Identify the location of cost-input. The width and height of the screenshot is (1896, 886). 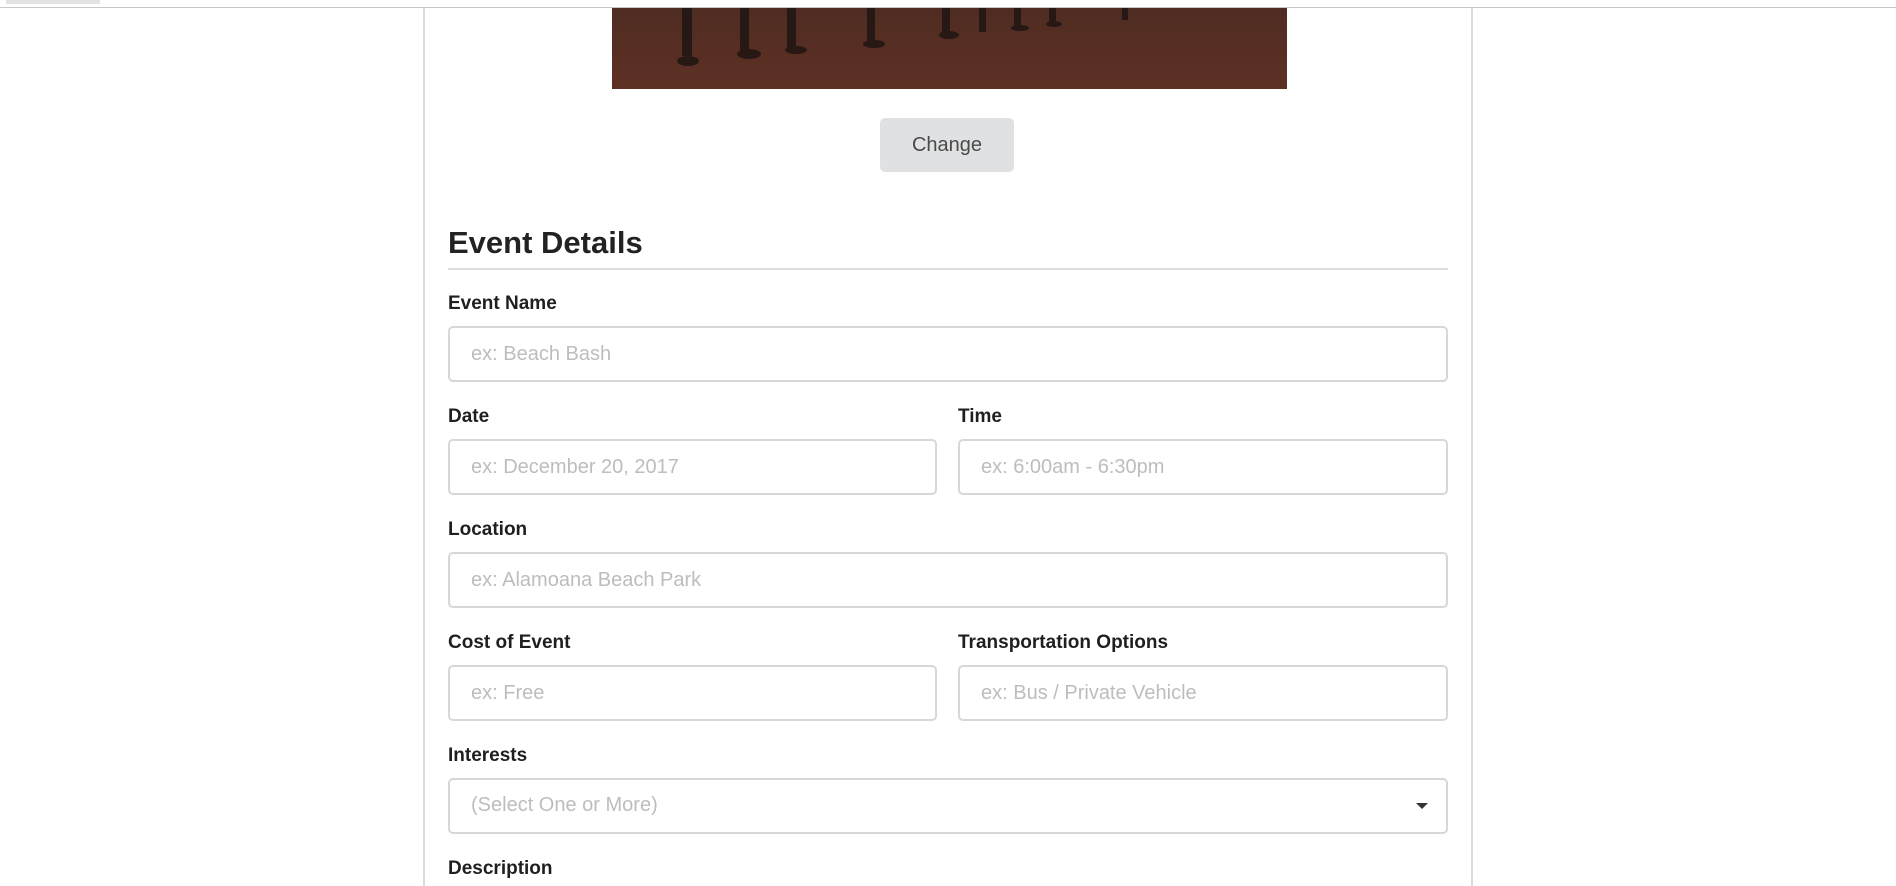
(692, 693).